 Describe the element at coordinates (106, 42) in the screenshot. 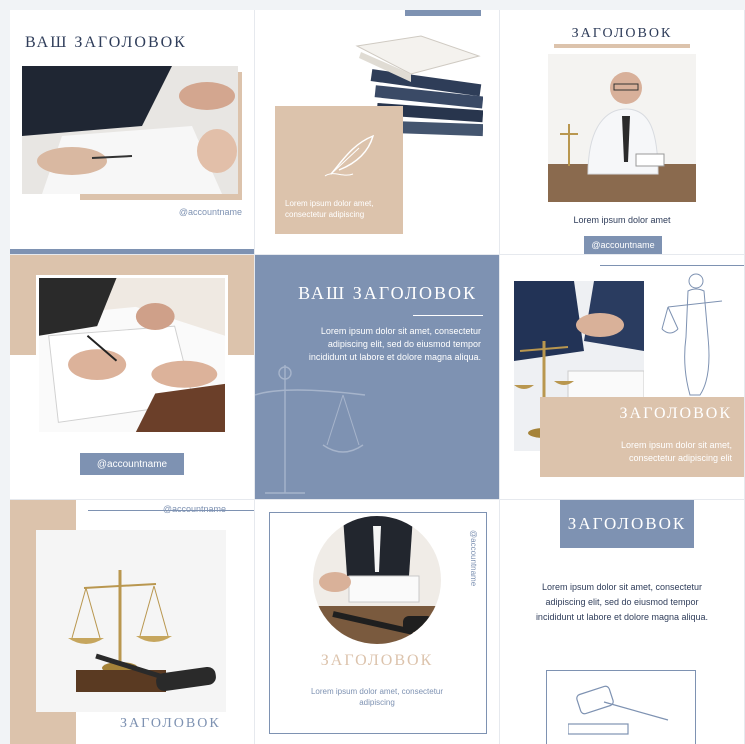

I see `tile-1-title: ВАШ ЗАГОЛОВОК` at that location.